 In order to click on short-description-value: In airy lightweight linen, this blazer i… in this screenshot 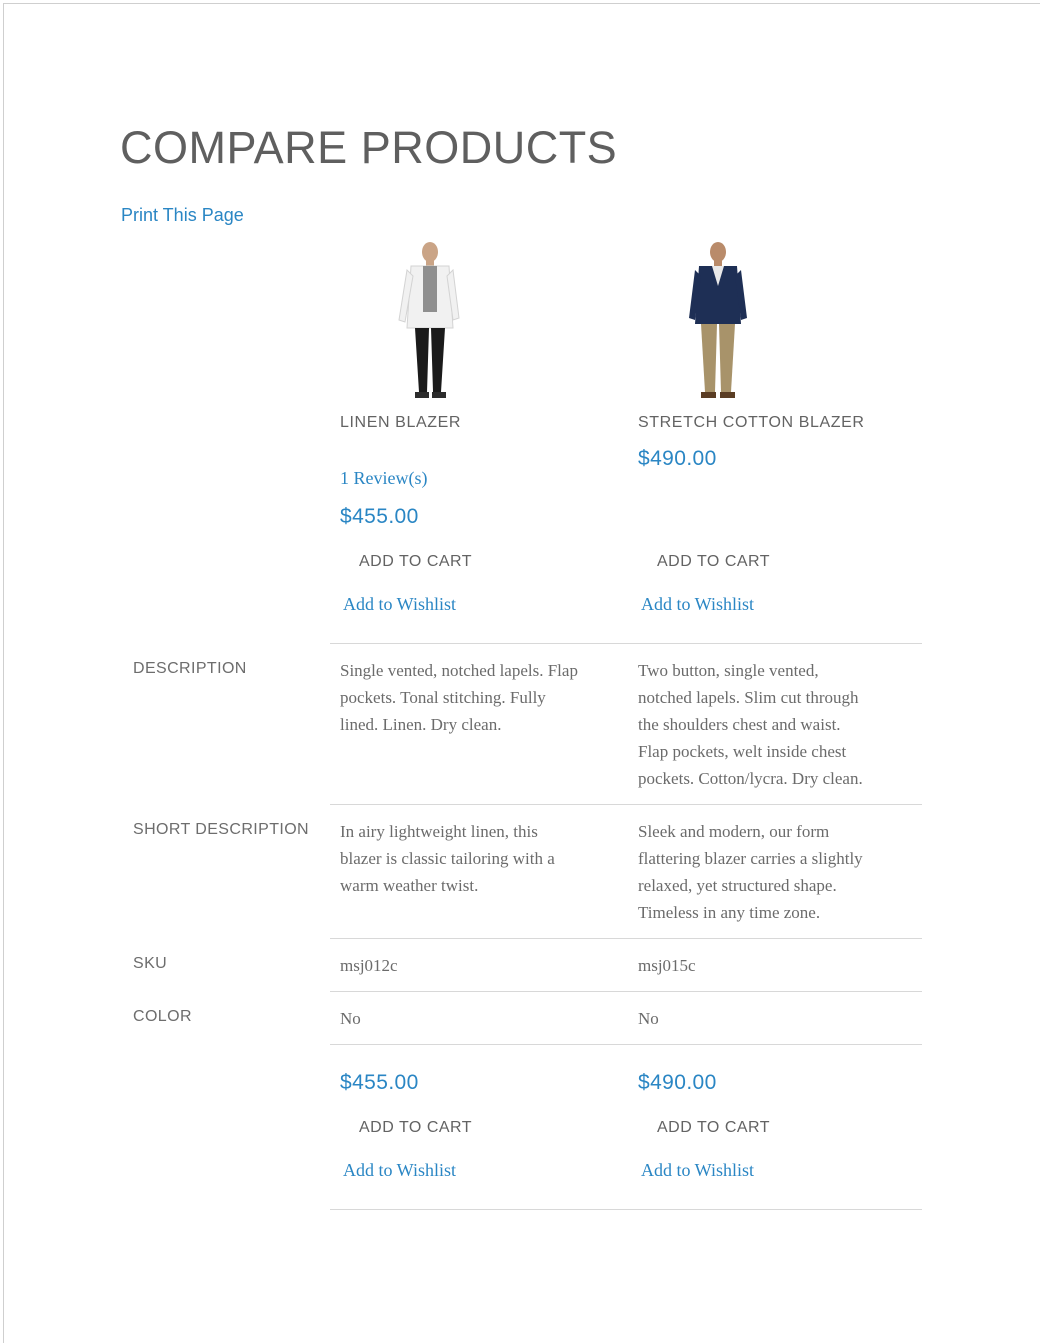, I will do `click(476, 858)`.